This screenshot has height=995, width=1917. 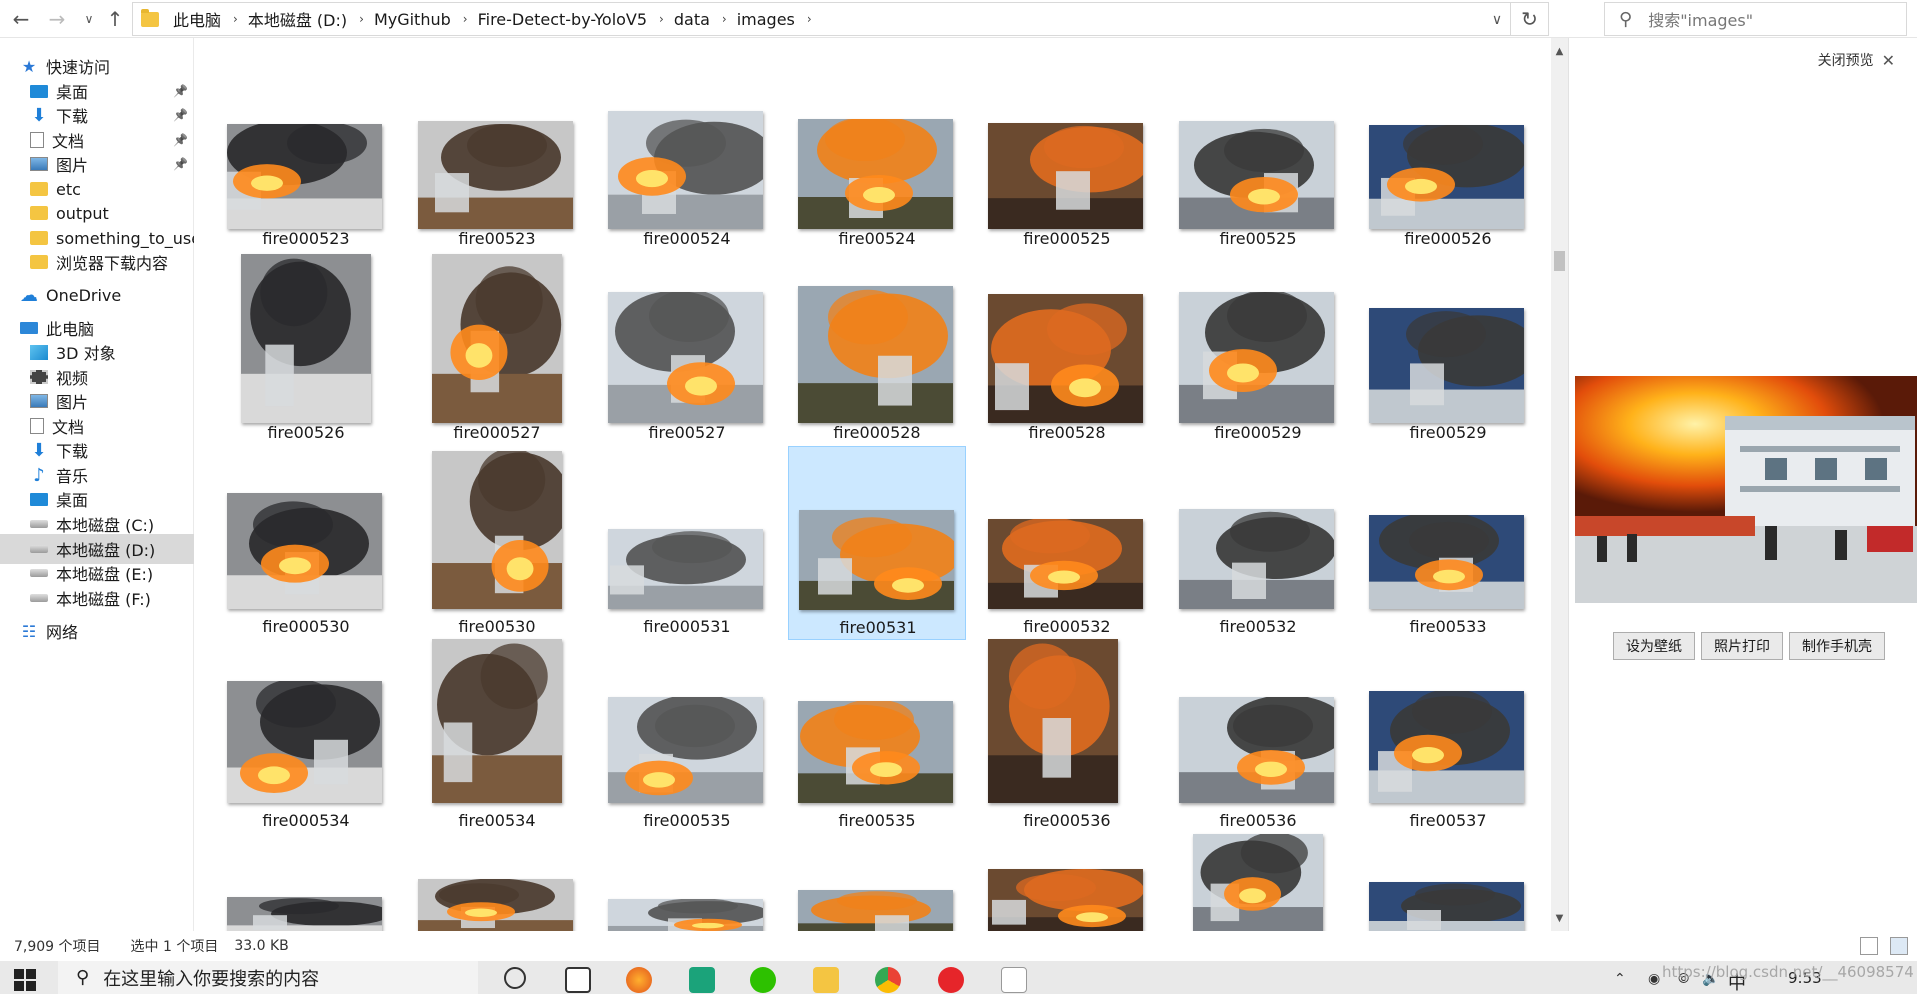 I want to click on music-icon: ♪, so click(x=39, y=475).